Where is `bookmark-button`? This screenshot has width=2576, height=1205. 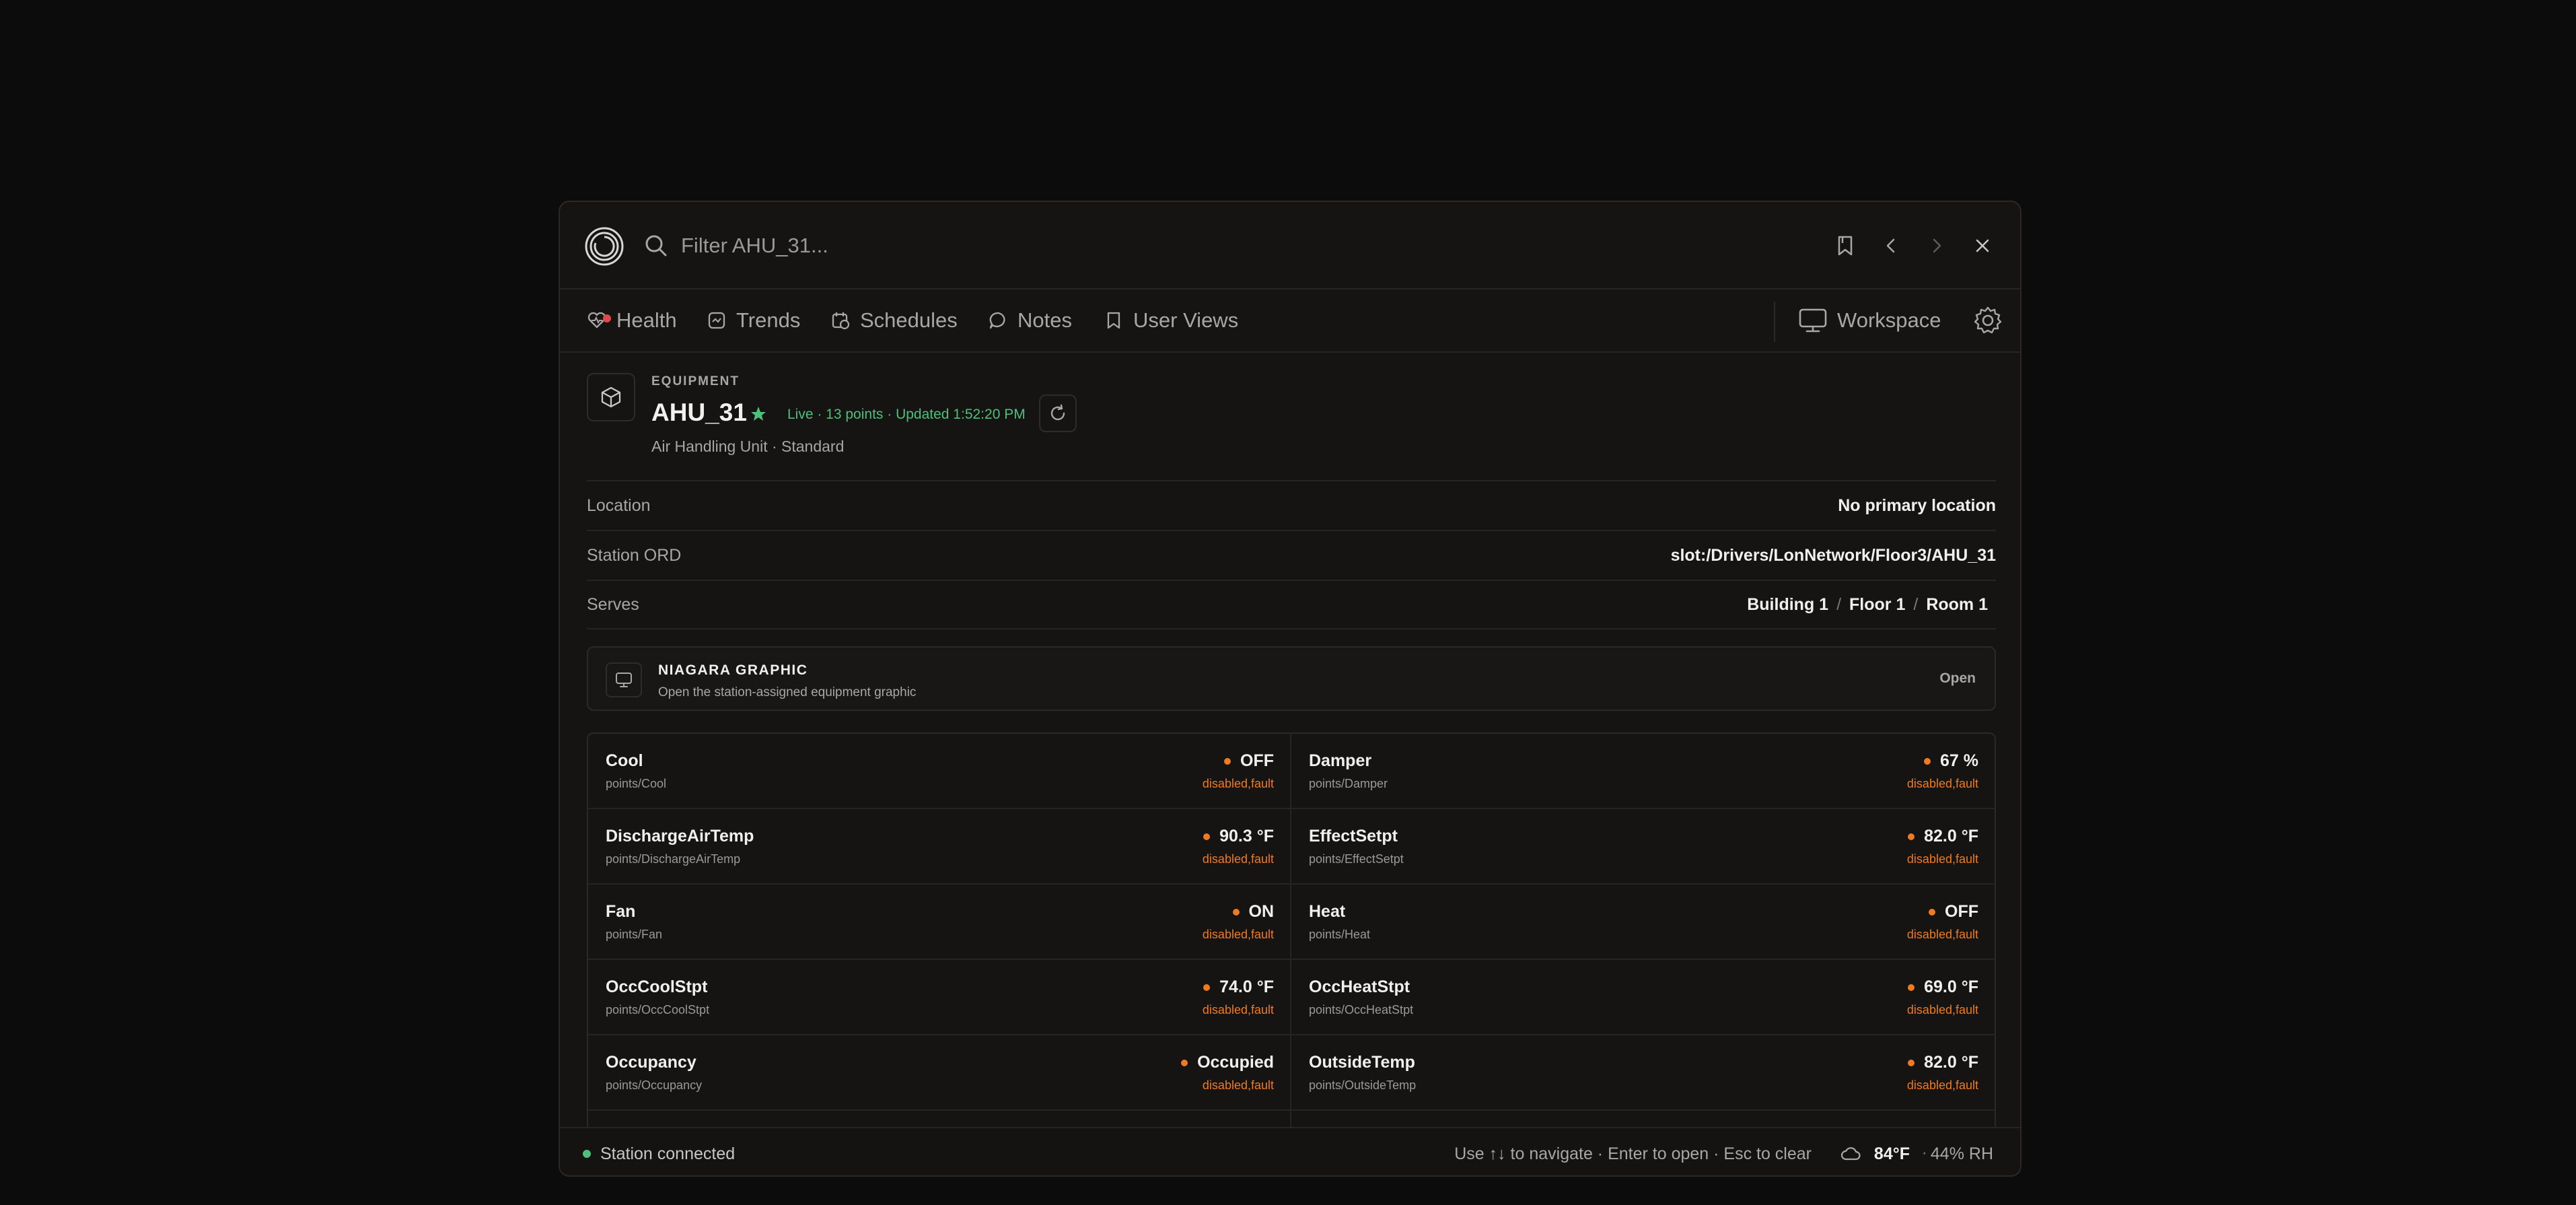 bookmark-button is located at coordinates (1845, 245).